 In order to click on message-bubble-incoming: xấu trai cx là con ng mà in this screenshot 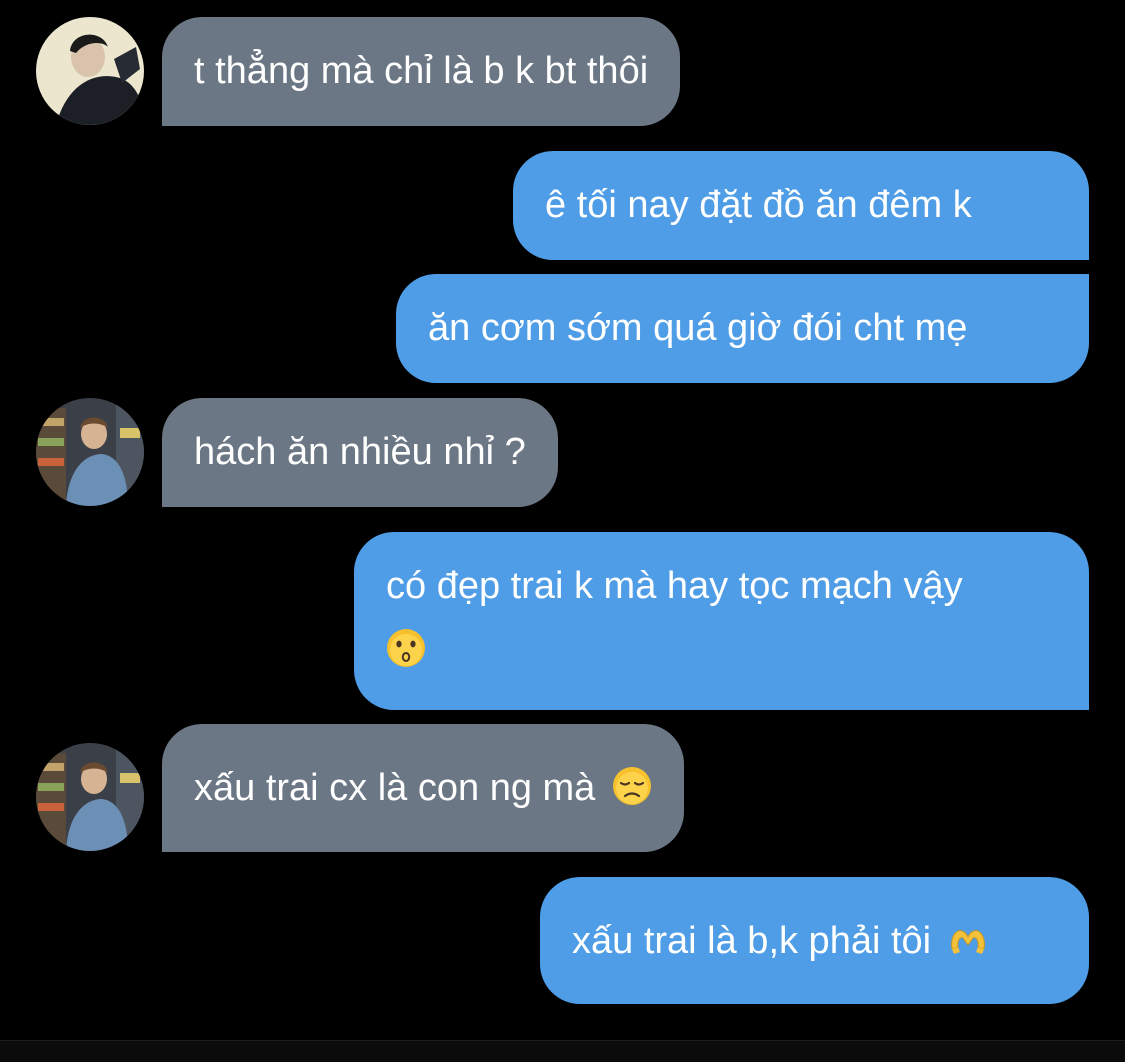, I will do `click(423, 788)`.